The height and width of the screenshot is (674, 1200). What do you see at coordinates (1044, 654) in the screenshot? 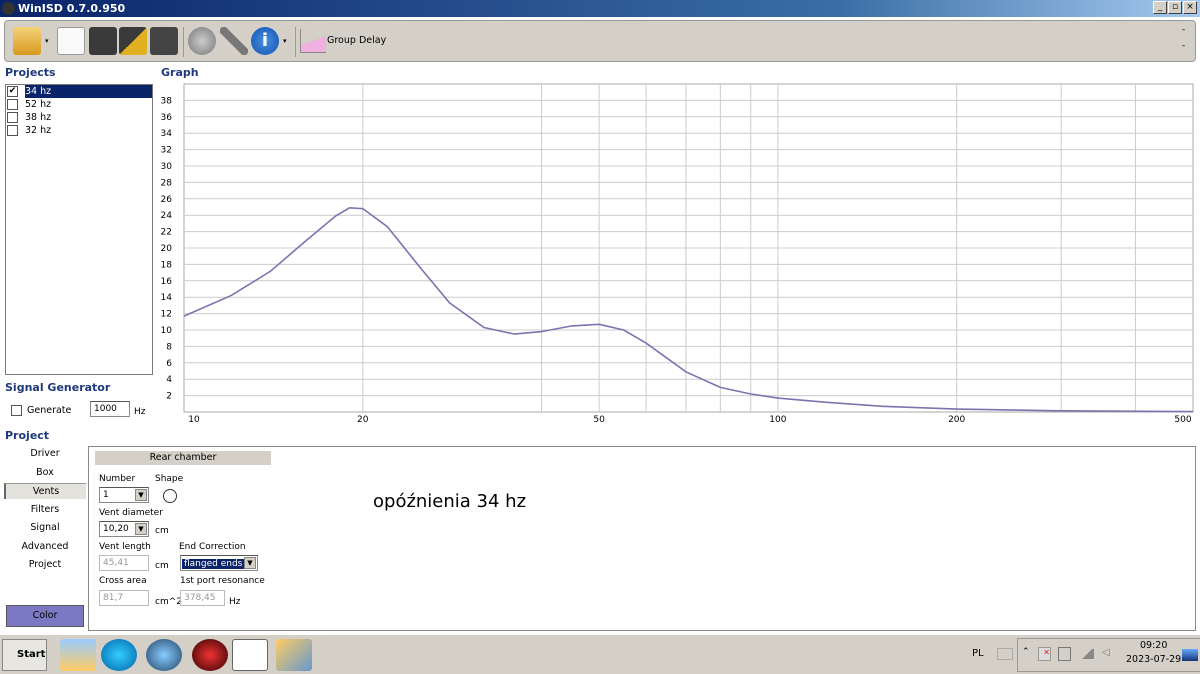
I see `security-alert-icon: ✕` at bounding box center [1044, 654].